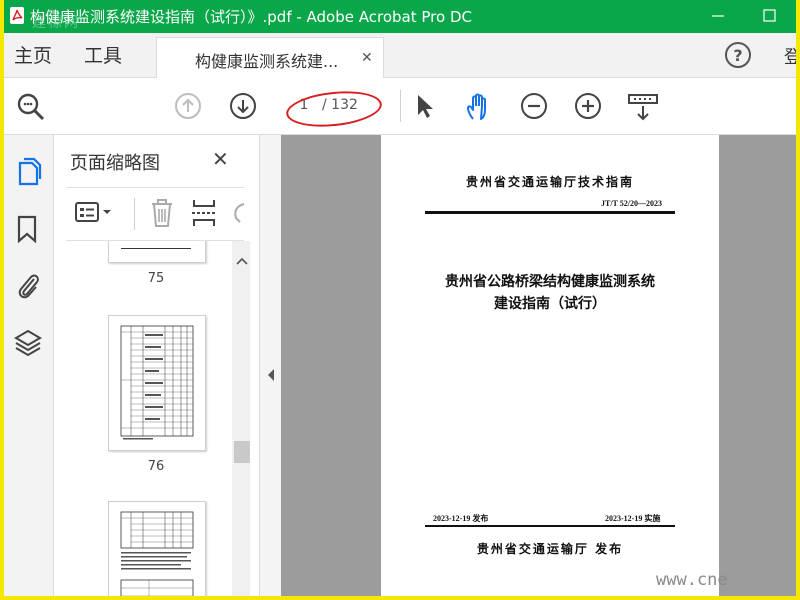 Image resolution: width=800 pixels, height=600 pixels. What do you see at coordinates (550, 549) in the screenshot?
I see `doc-issuer-footer: 贵州省交通运输厅 发布` at bounding box center [550, 549].